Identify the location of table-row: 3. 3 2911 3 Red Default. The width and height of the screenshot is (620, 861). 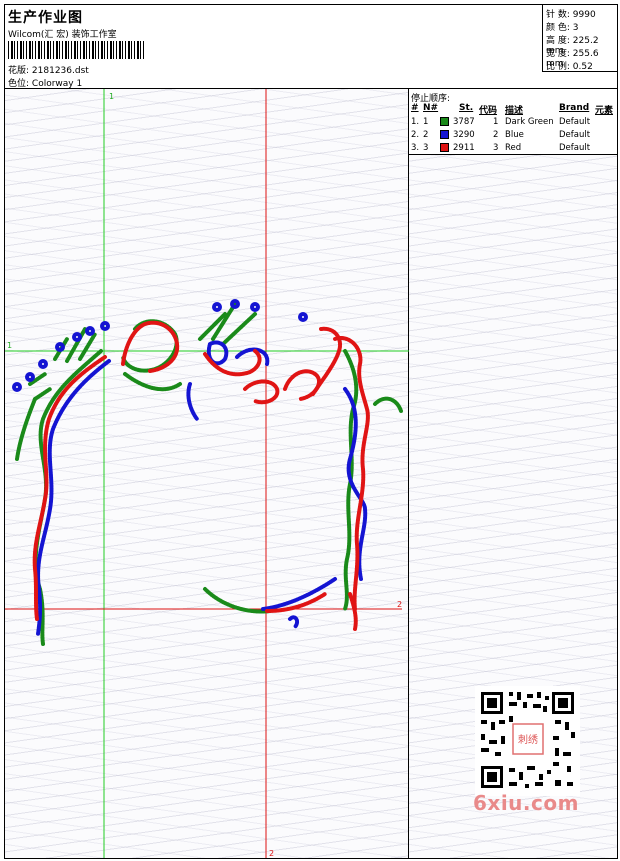
(513, 148).